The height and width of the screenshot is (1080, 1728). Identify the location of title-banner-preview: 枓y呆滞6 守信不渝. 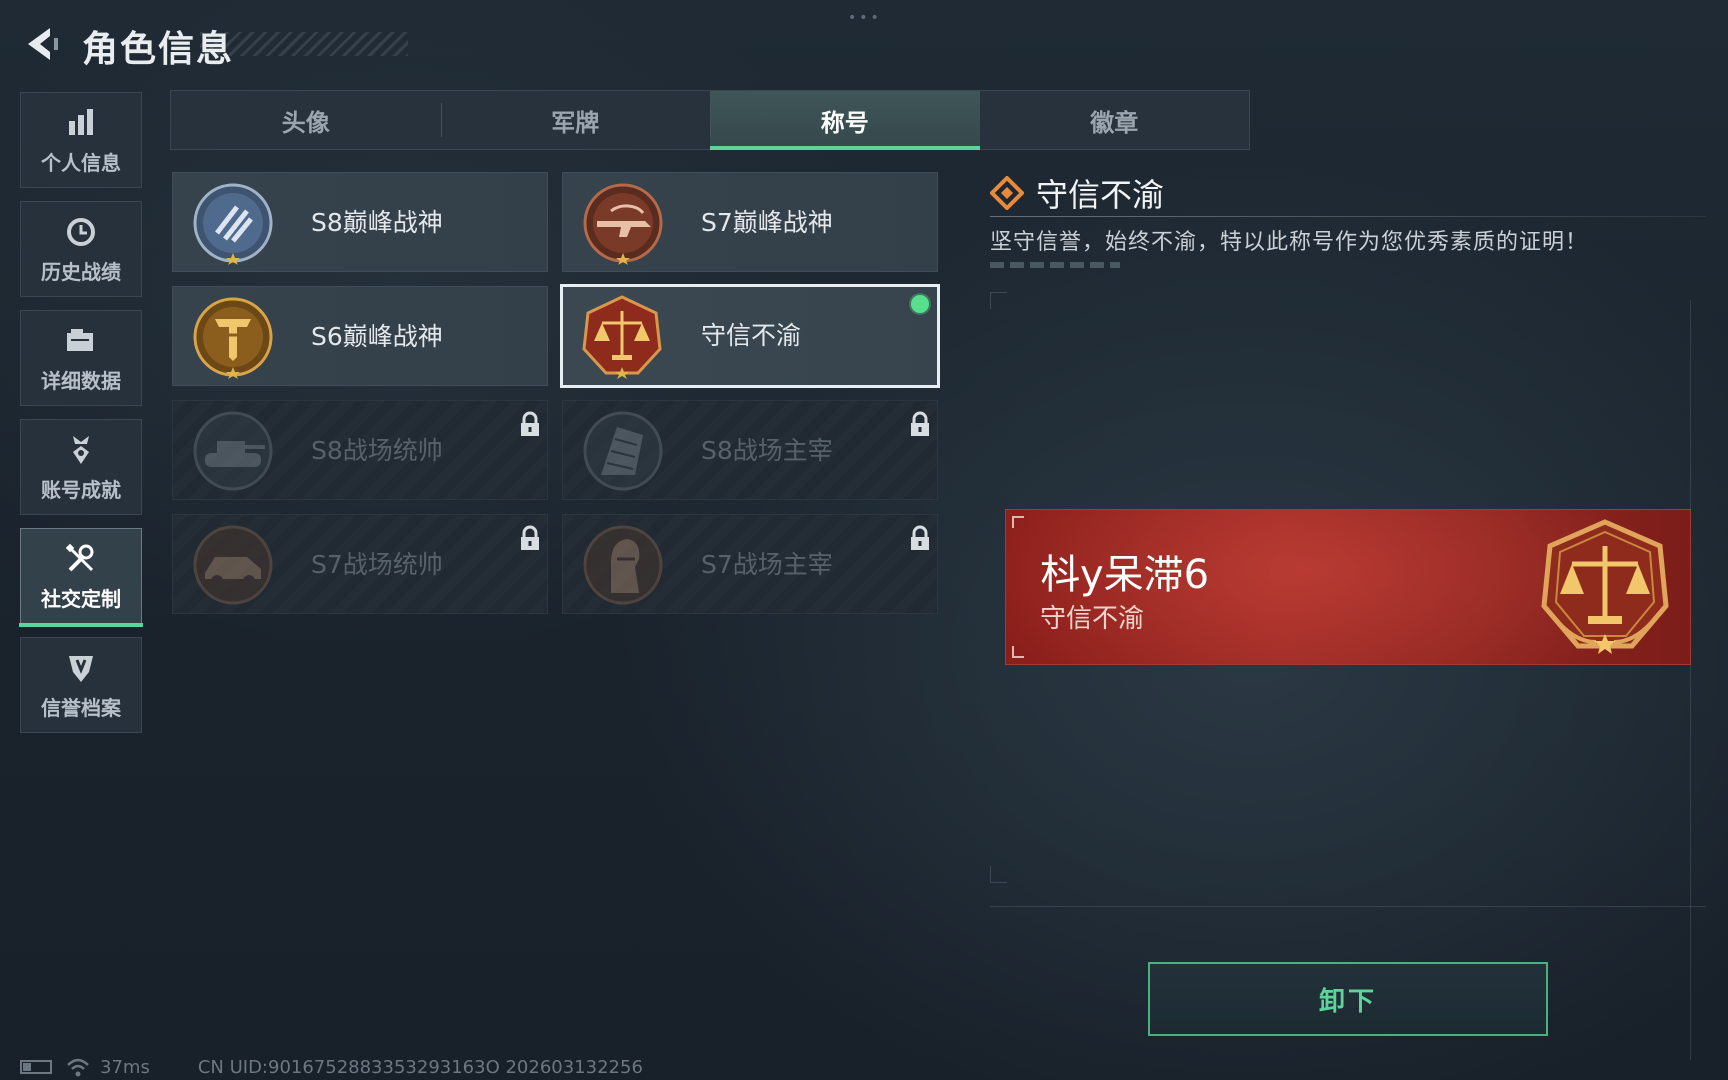
(1348, 587).